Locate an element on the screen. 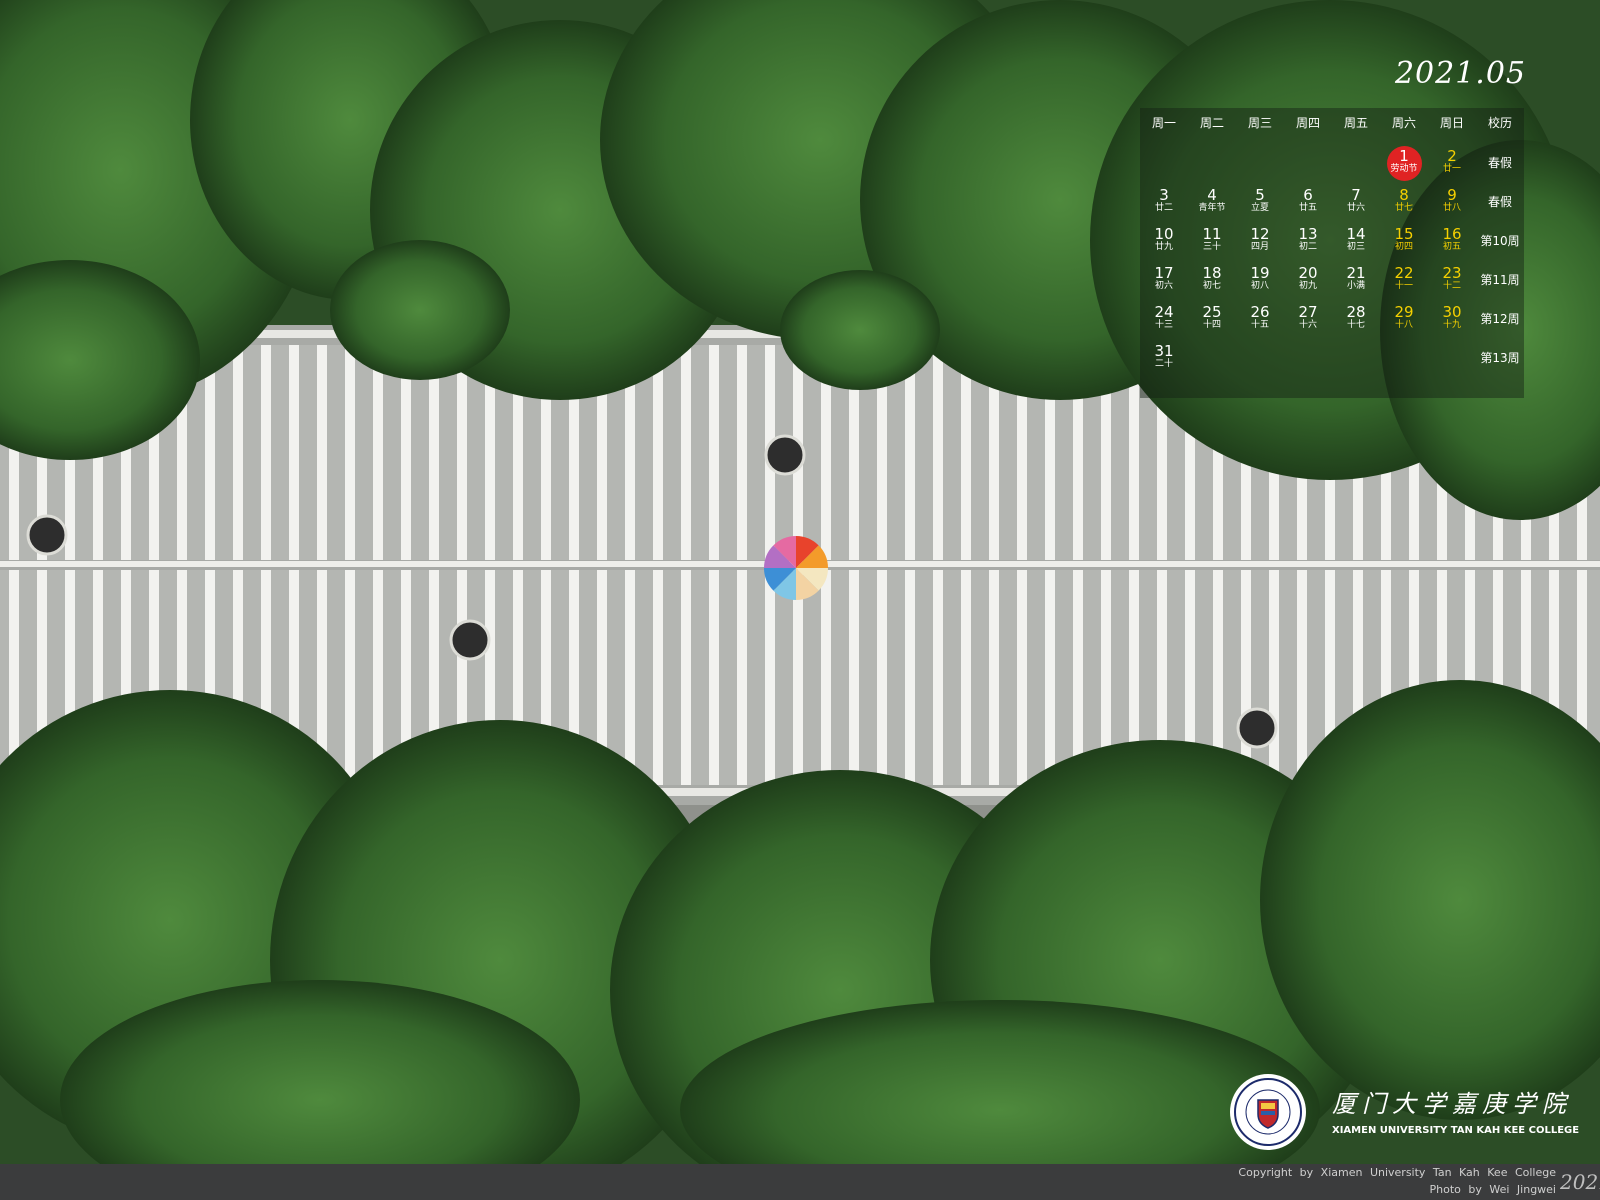 Image resolution: width=1600 pixels, height=1200 pixels. photo-credit-text: Photo by Wei Jingwei is located at coordinates (1493, 1189).